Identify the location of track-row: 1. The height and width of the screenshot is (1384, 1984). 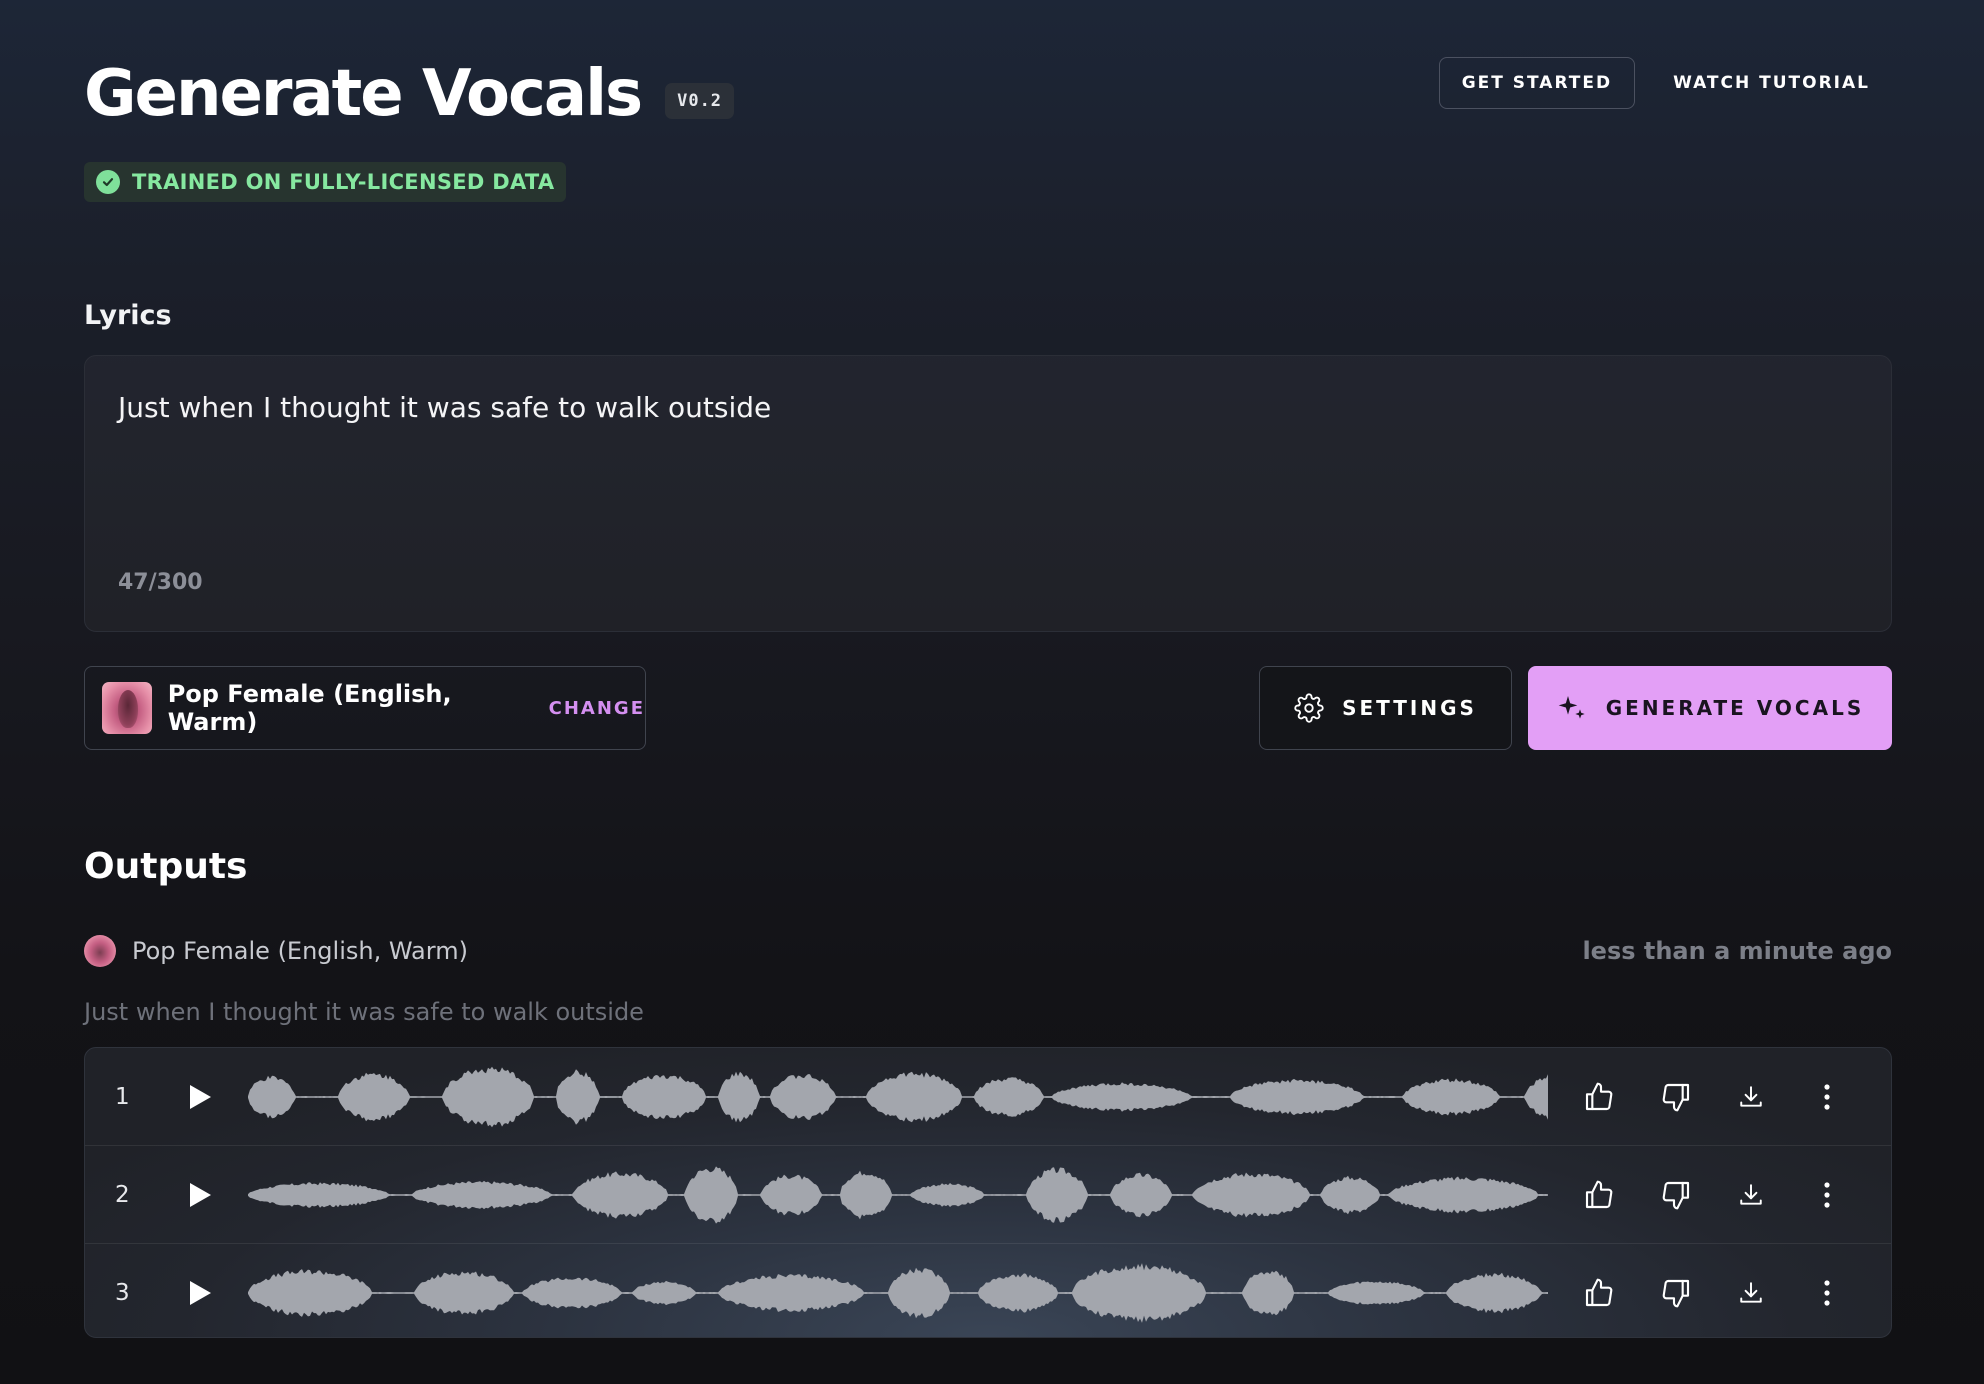
(988, 1096).